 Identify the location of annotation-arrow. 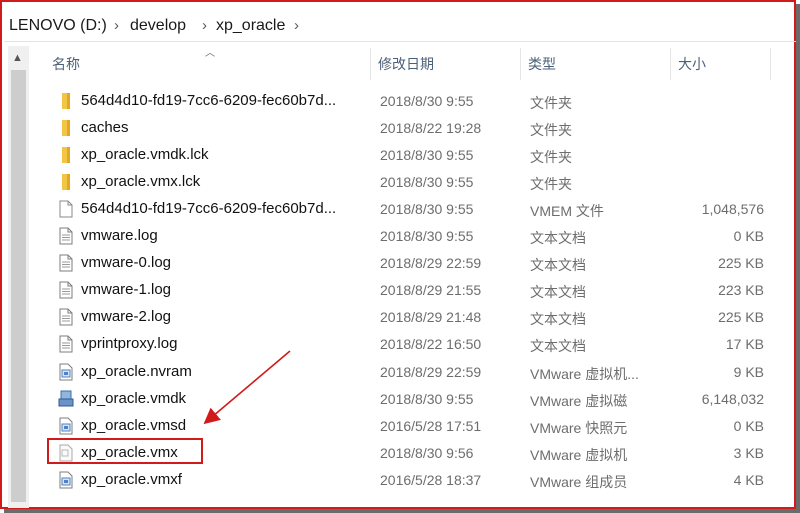
(247, 387).